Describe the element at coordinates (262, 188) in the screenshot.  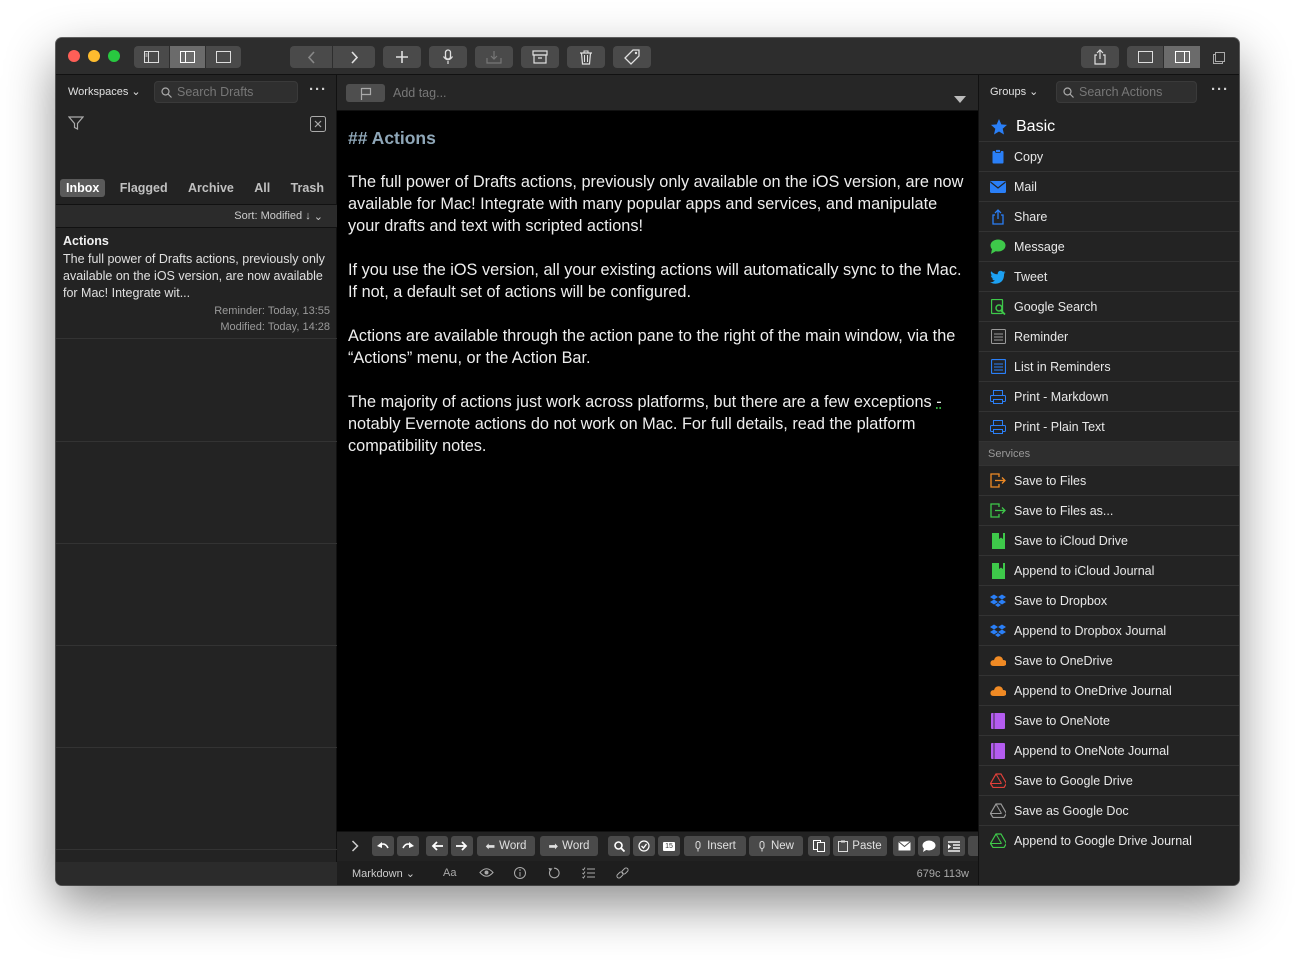
I see `tab-all: All` at that location.